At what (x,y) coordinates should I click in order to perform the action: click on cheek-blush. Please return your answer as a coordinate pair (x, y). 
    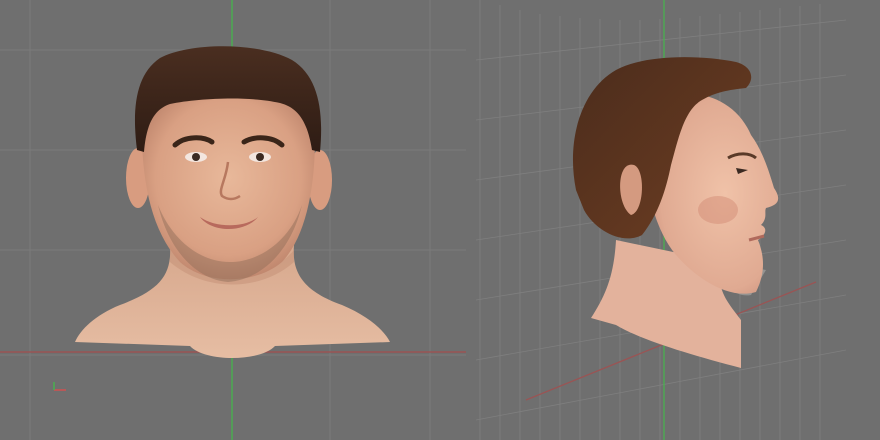
    Looking at the image, I should click on (718, 210).